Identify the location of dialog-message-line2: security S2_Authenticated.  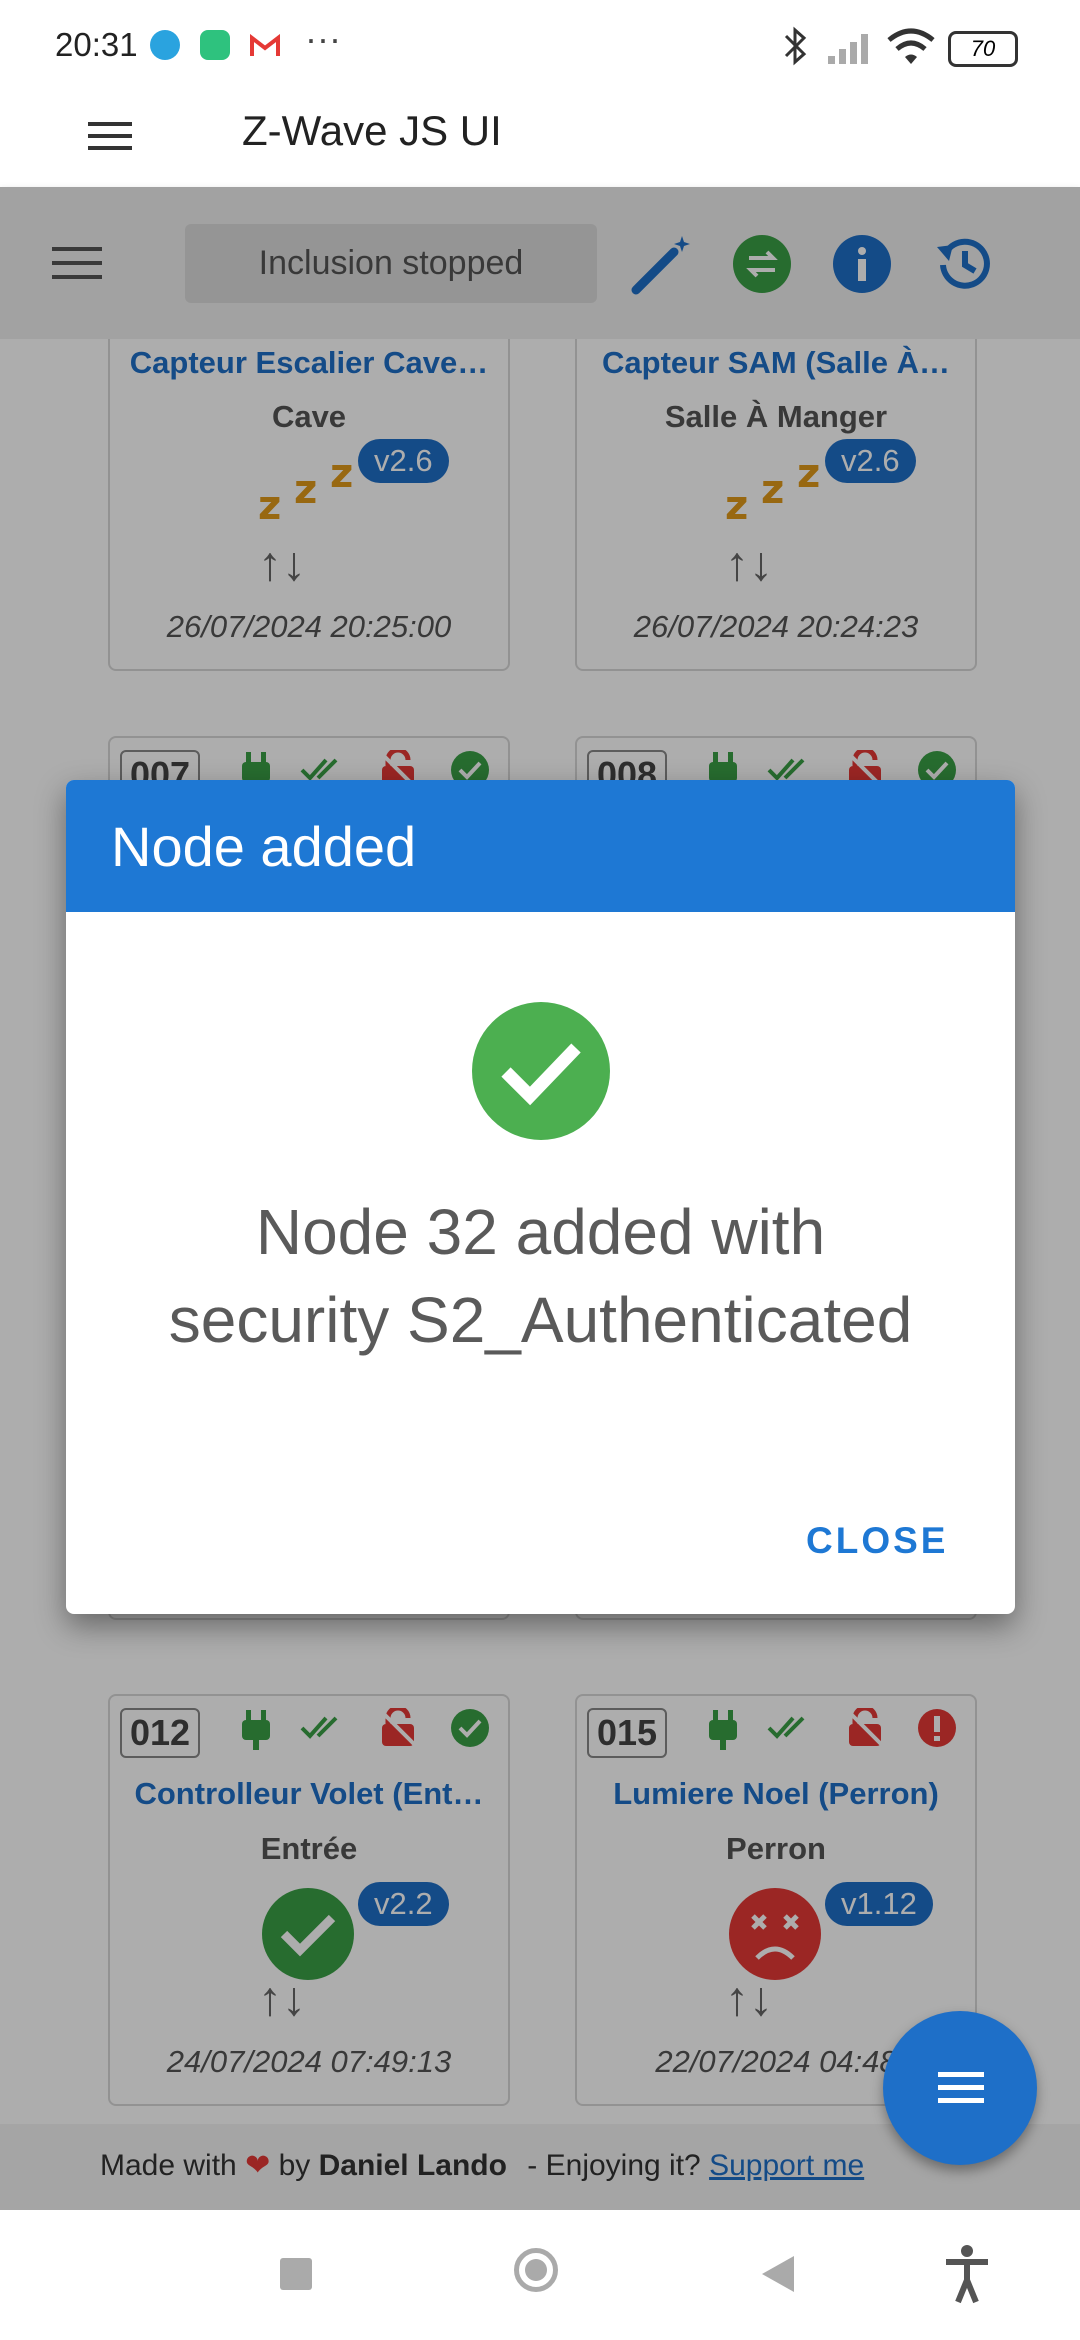
(540, 1320).